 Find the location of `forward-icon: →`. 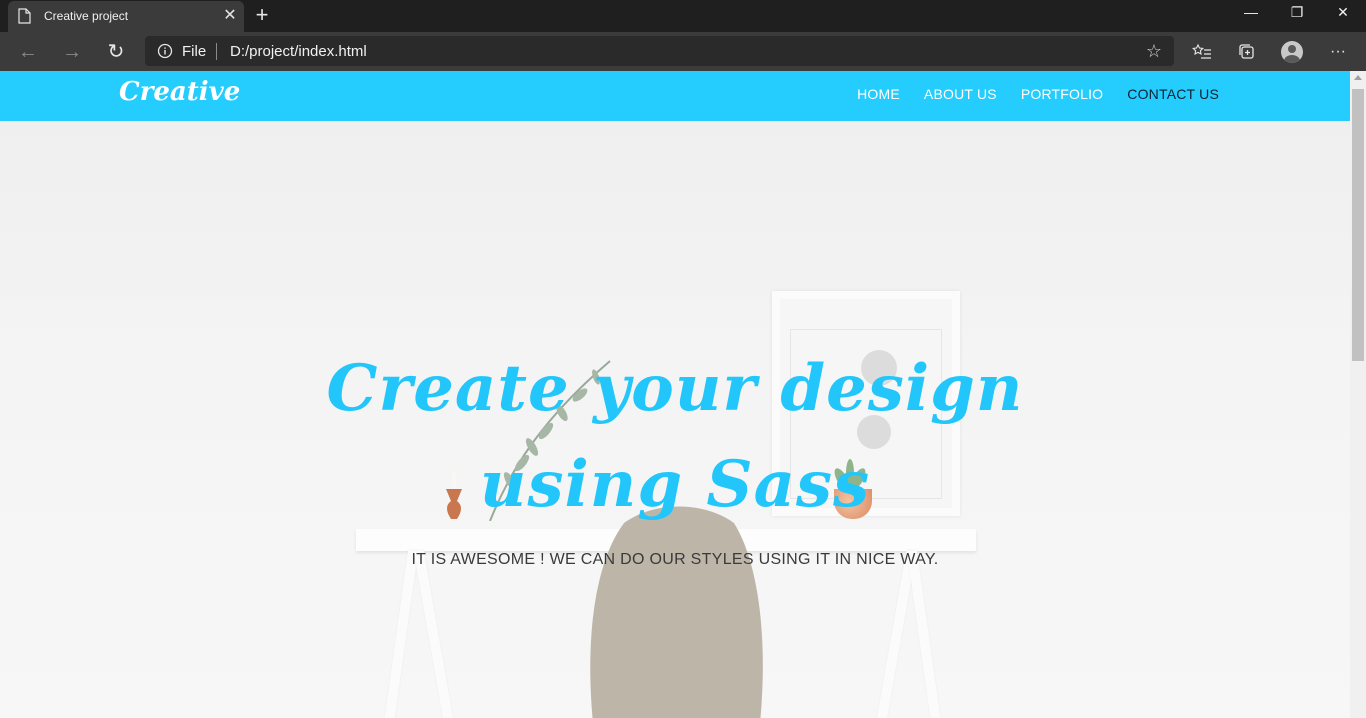

forward-icon: → is located at coordinates (72, 52).